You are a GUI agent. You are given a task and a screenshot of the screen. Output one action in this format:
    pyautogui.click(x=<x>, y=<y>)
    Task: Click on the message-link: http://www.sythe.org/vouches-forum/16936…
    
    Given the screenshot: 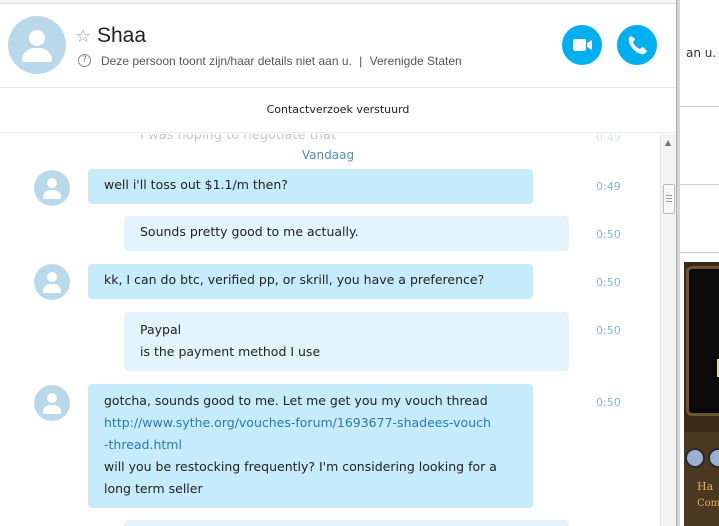 What is the action you would take?
    pyautogui.click(x=310, y=423)
    